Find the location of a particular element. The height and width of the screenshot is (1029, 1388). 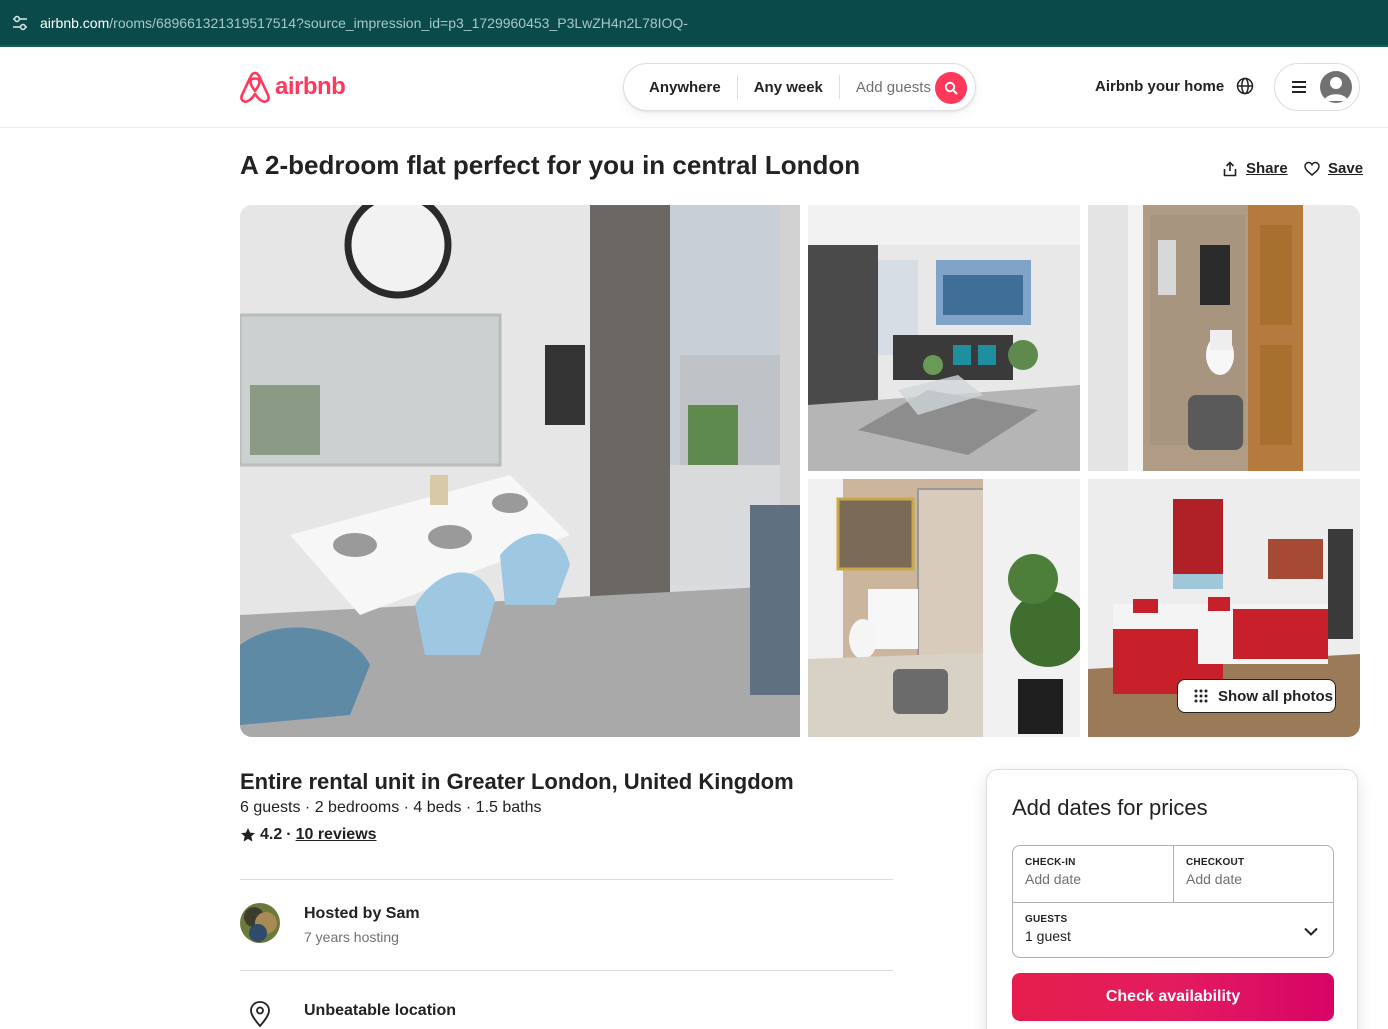

rating-value: 4.2 is located at coordinates (271, 834).